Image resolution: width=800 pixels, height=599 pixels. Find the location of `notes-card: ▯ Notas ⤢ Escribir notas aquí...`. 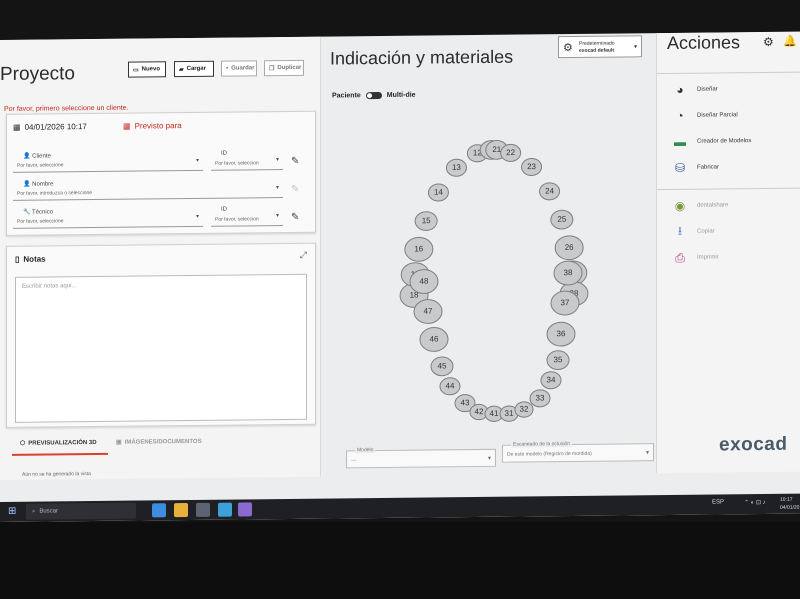

notes-card: ▯ Notas ⤢ Escribir notas aquí... is located at coordinates (161, 335).